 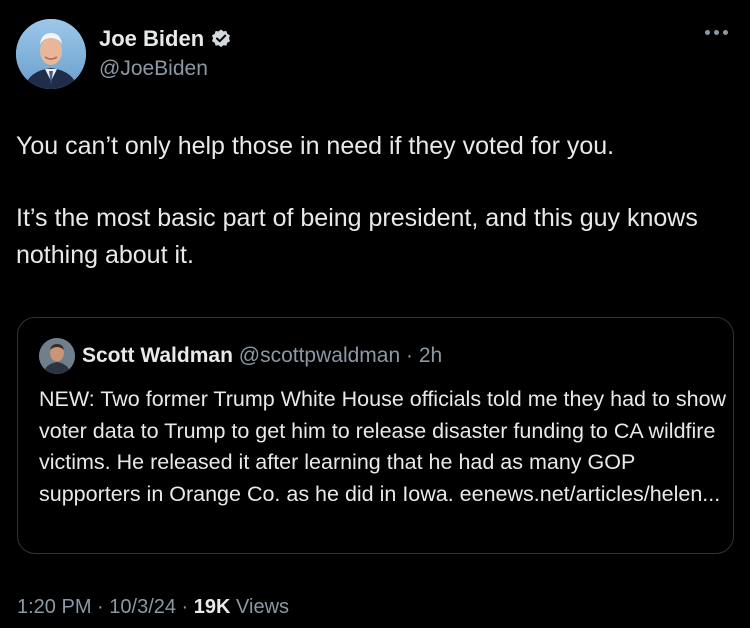 What do you see at coordinates (142, 607) in the screenshot?
I see `tweet-date: 10/3/24` at bounding box center [142, 607].